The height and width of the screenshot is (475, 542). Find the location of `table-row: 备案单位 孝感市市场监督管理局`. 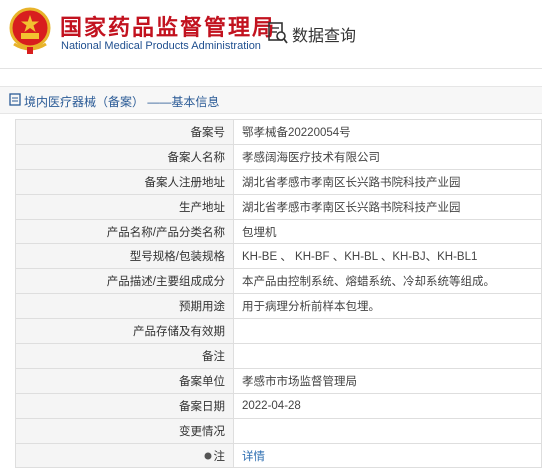

table-row: 备案单位 孝感市市场监督管理局 is located at coordinates (278, 380).